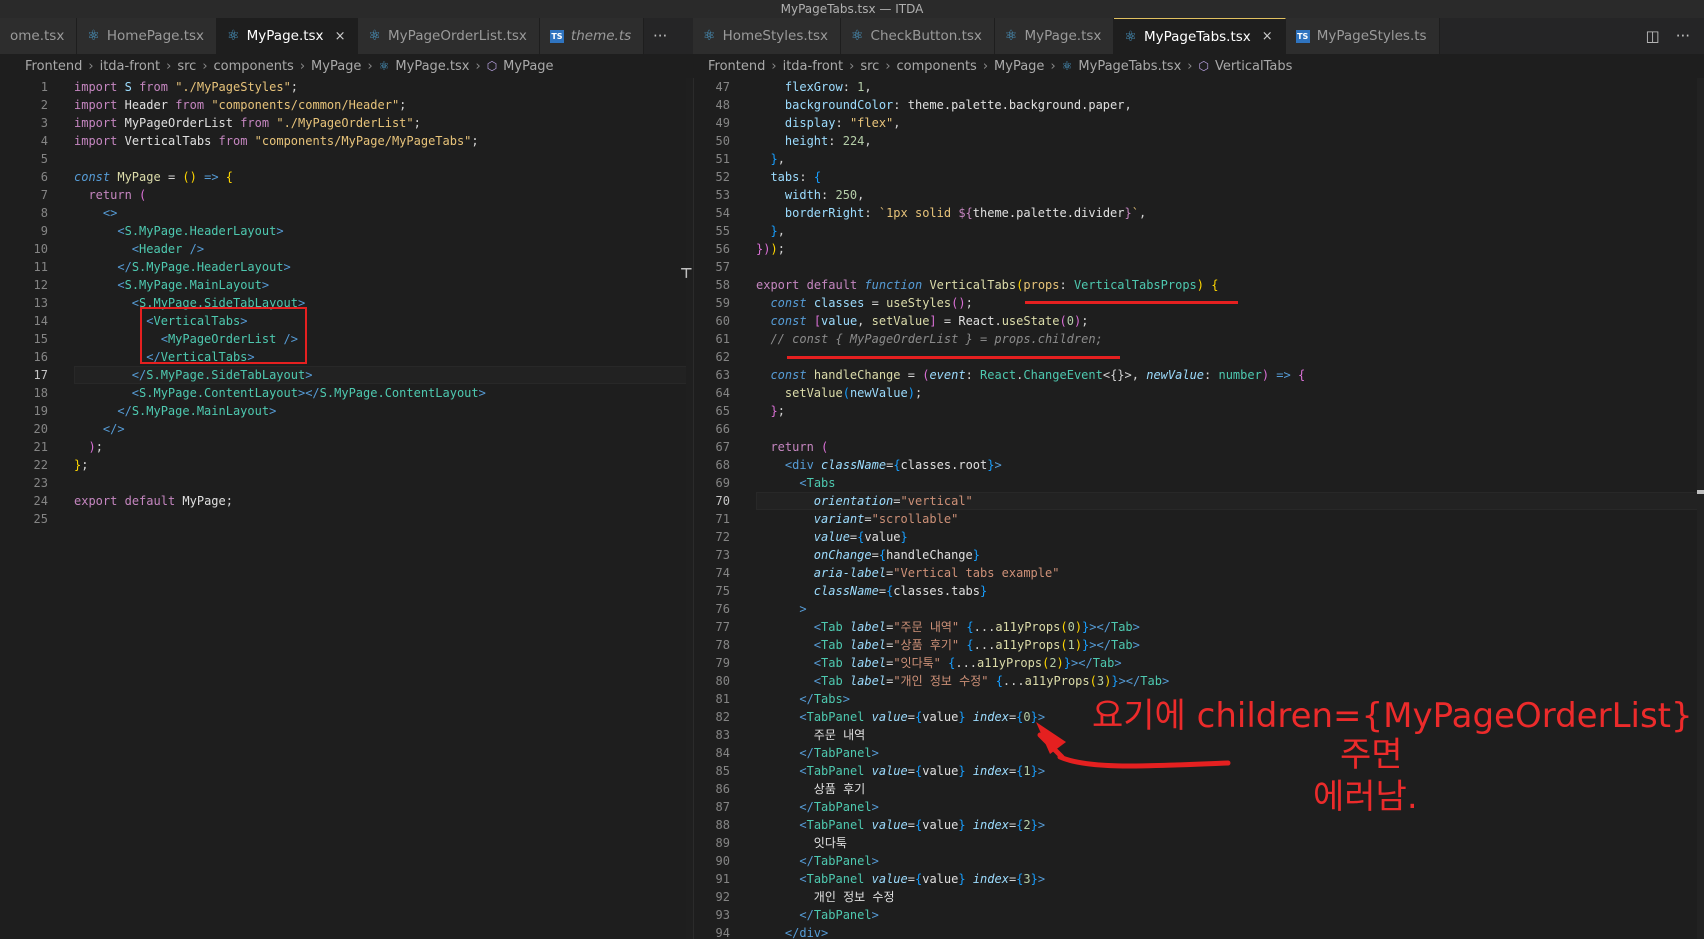 Image resolution: width=1704 pixels, height=939 pixels. I want to click on line-number: 52, so click(722, 177).